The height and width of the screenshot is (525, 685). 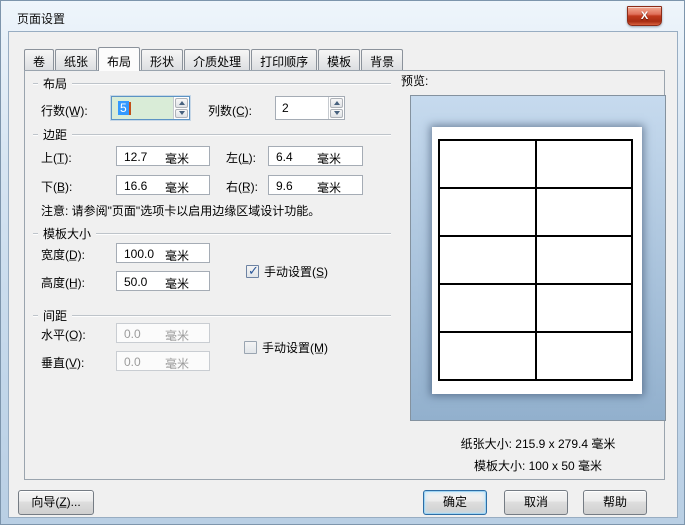 What do you see at coordinates (163, 281) in the screenshot?
I see `height-field: 50.0 毫米` at bounding box center [163, 281].